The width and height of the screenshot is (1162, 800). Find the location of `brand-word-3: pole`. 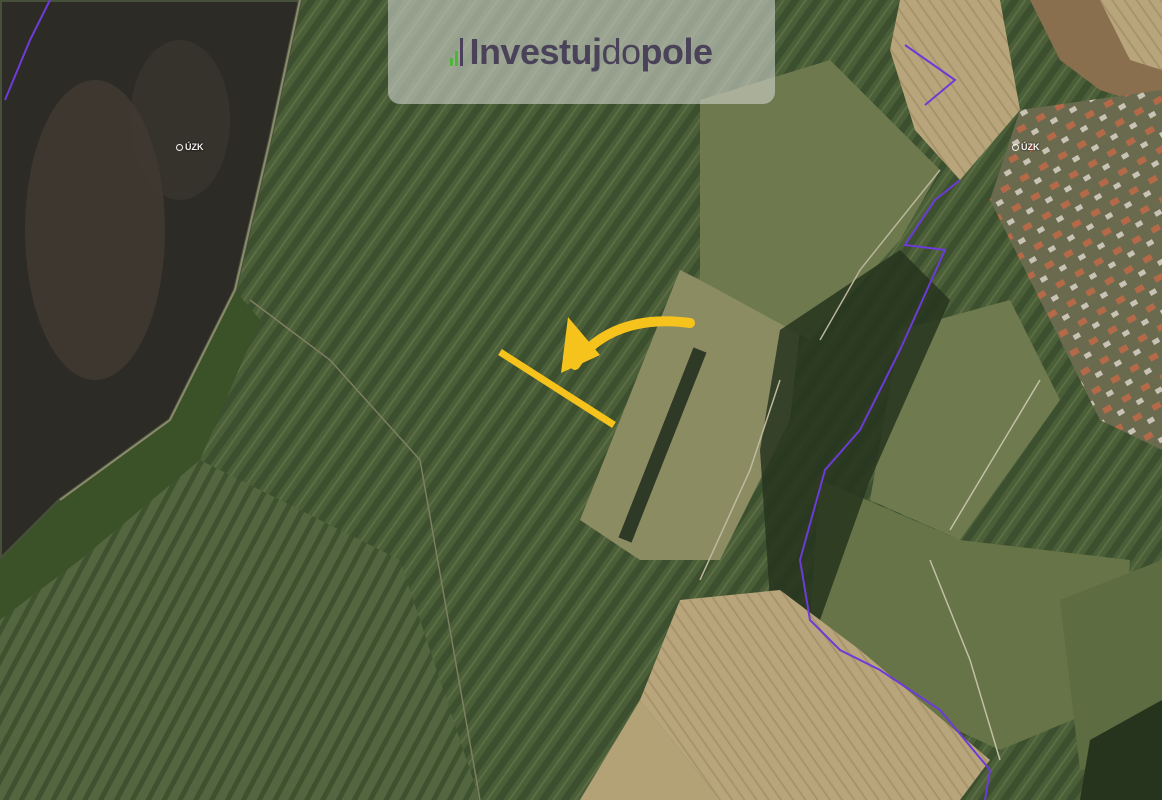

brand-word-3: pole is located at coordinates (677, 51).